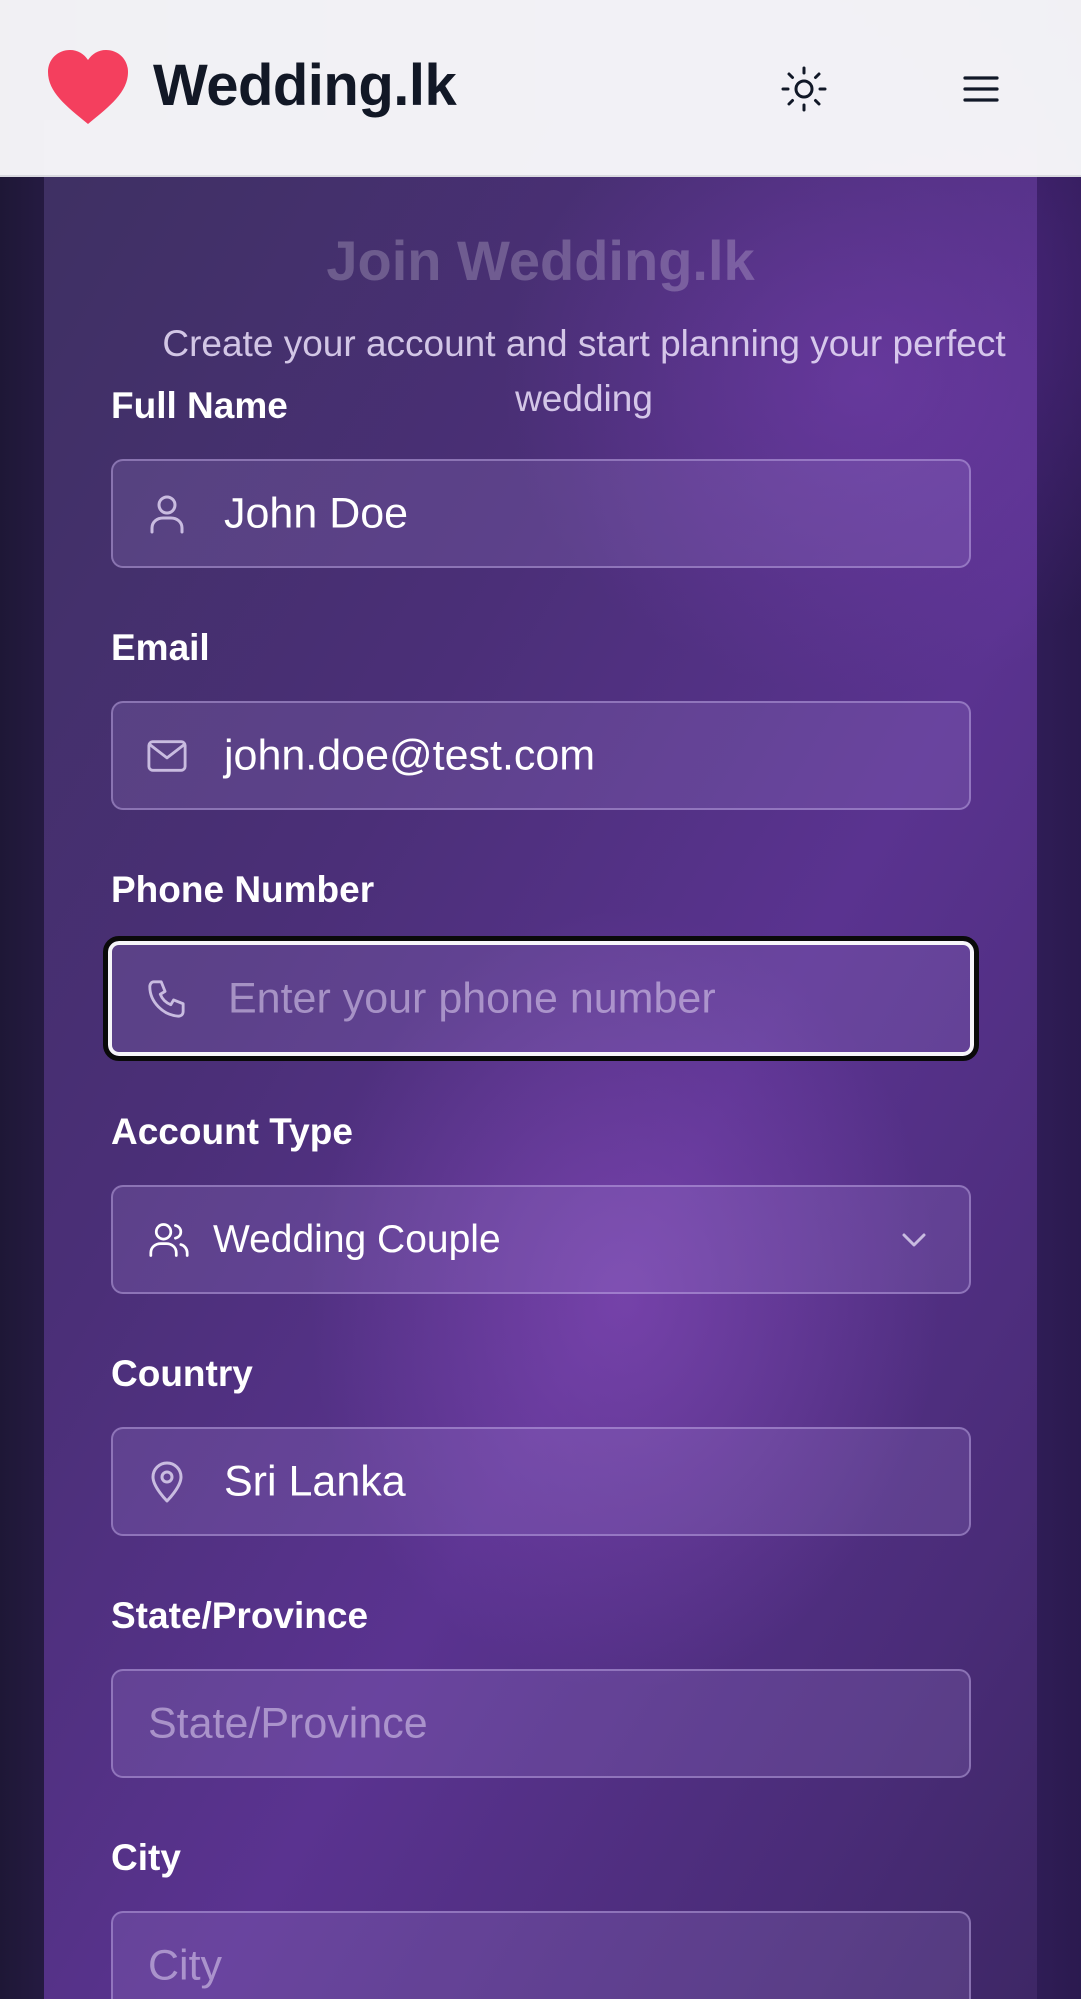 The image size is (1081, 1999). Describe the element at coordinates (804, 89) in the screenshot. I see `sun-icon` at that location.